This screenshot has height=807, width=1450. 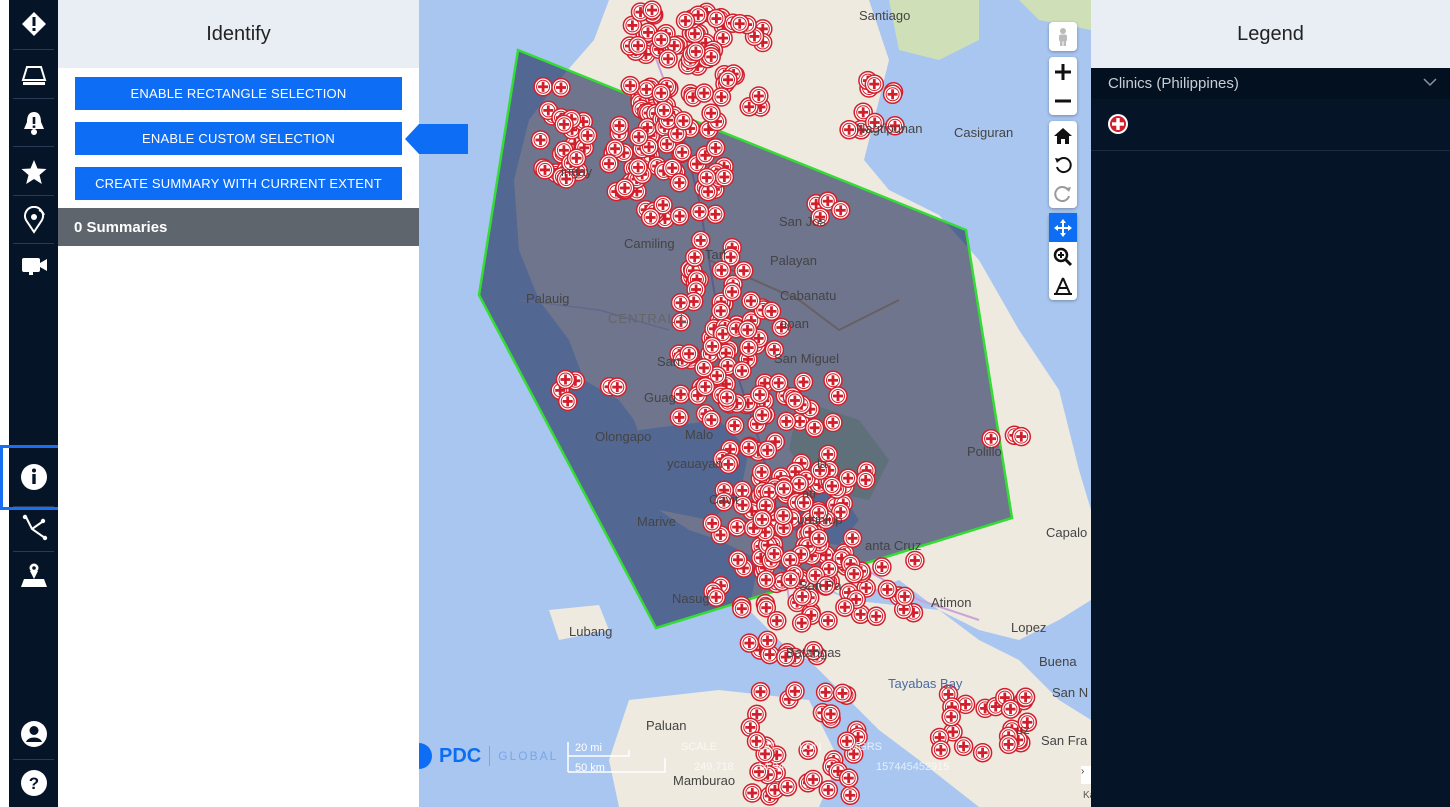 I want to click on measure-button, so click(x=1063, y=285).